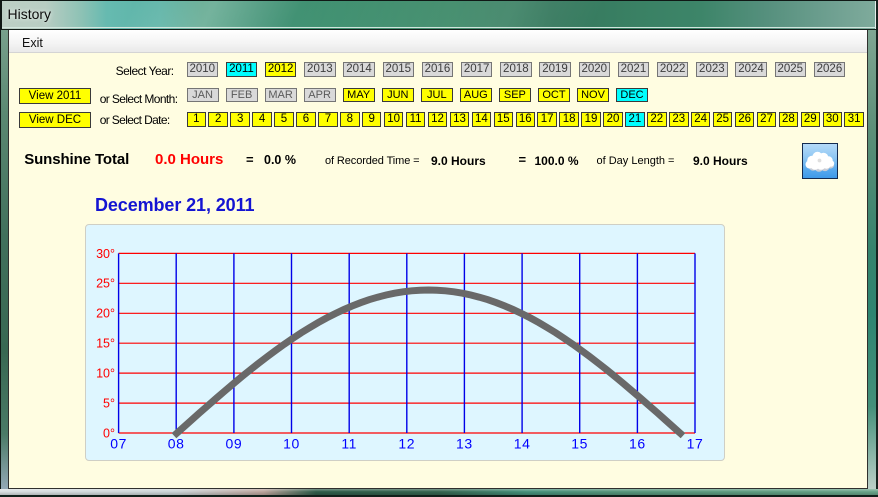 The height and width of the screenshot is (497, 878). Describe the element at coordinates (349, 444) in the screenshot. I see `svg-text: 11` at that location.